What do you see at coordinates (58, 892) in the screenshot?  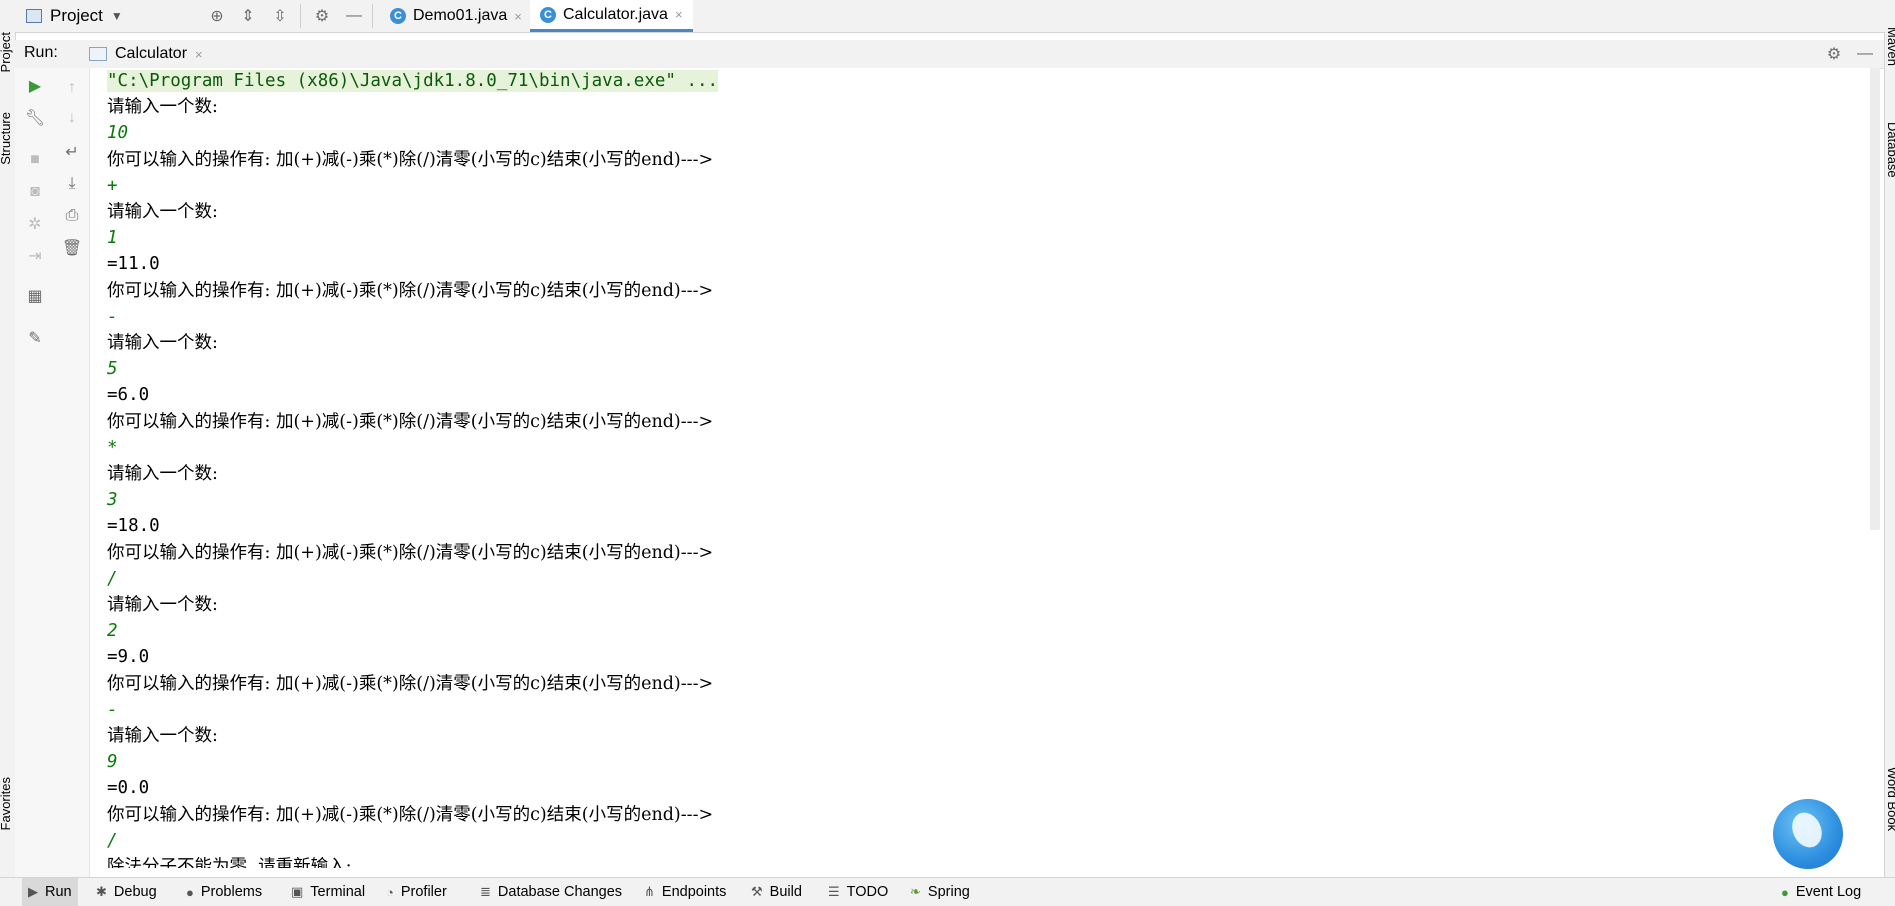 I see `bottom-tab-label: Run` at bounding box center [58, 892].